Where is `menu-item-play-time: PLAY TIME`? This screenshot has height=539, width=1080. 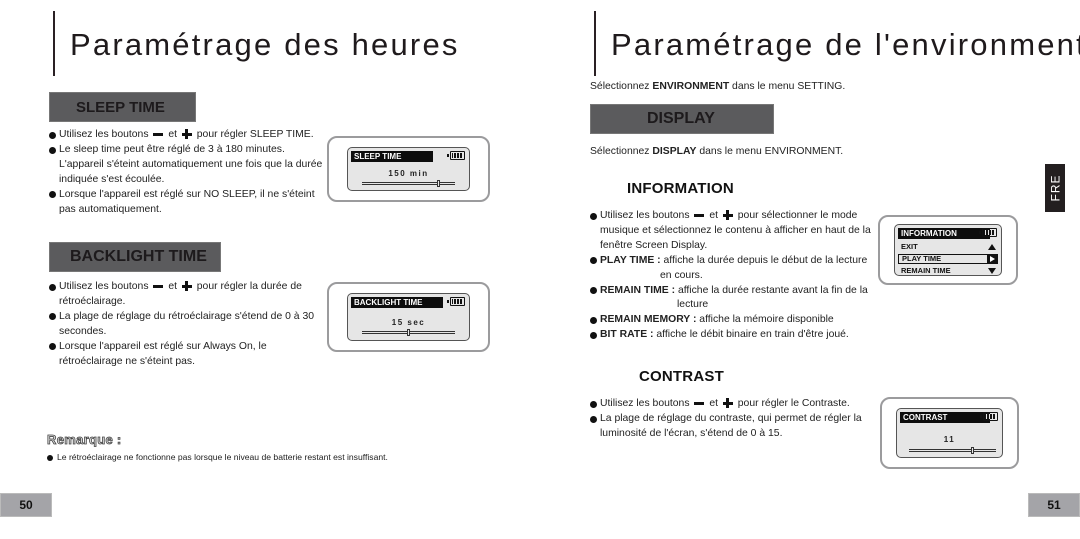
menu-item-play-time: PLAY TIME is located at coordinates (948, 259).